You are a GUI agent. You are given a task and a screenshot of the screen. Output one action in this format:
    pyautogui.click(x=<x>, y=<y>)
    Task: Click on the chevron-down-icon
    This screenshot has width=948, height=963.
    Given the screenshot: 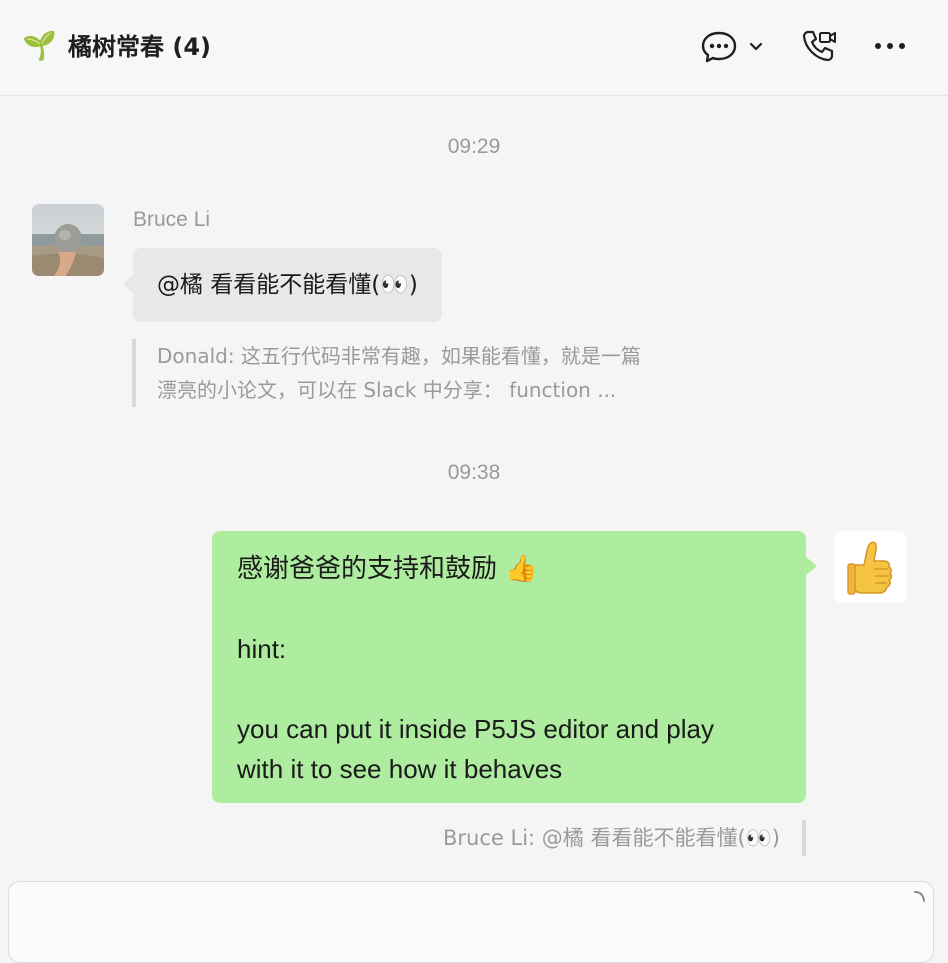 What is the action you would take?
    pyautogui.click(x=756, y=46)
    